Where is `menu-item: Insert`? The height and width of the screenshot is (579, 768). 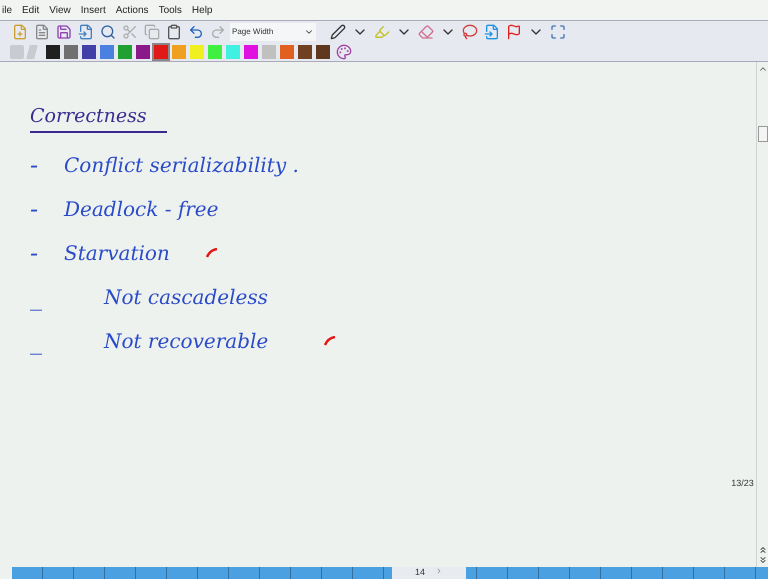
menu-item: Insert is located at coordinates (93, 10).